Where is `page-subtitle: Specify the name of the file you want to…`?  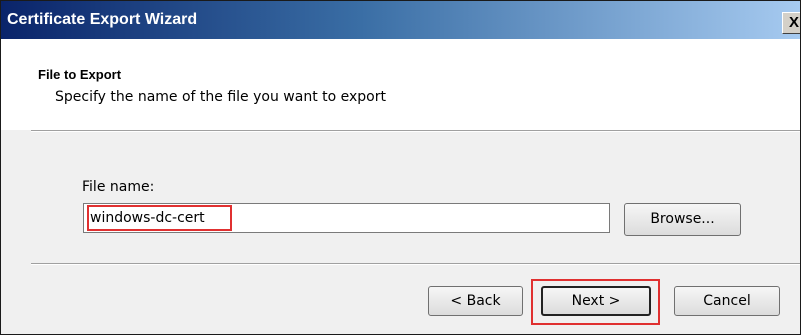 page-subtitle: Specify the name of the file you want to… is located at coordinates (220, 97).